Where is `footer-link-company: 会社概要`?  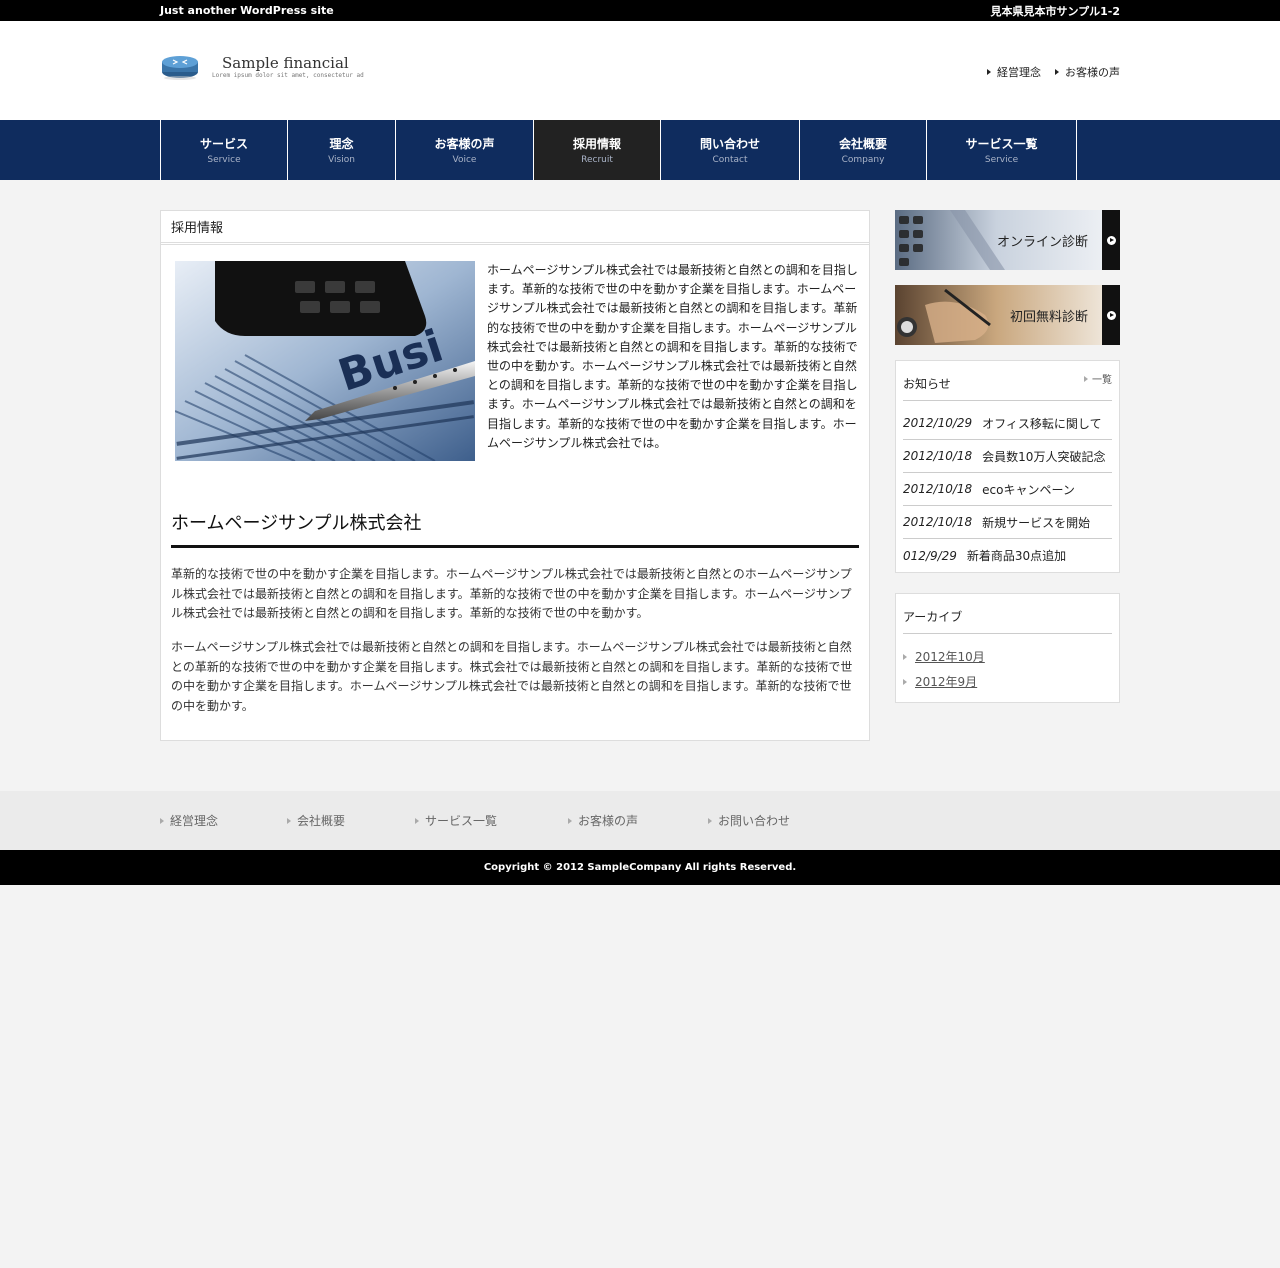
footer-link-company: 会社概要 is located at coordinates (351, 820).